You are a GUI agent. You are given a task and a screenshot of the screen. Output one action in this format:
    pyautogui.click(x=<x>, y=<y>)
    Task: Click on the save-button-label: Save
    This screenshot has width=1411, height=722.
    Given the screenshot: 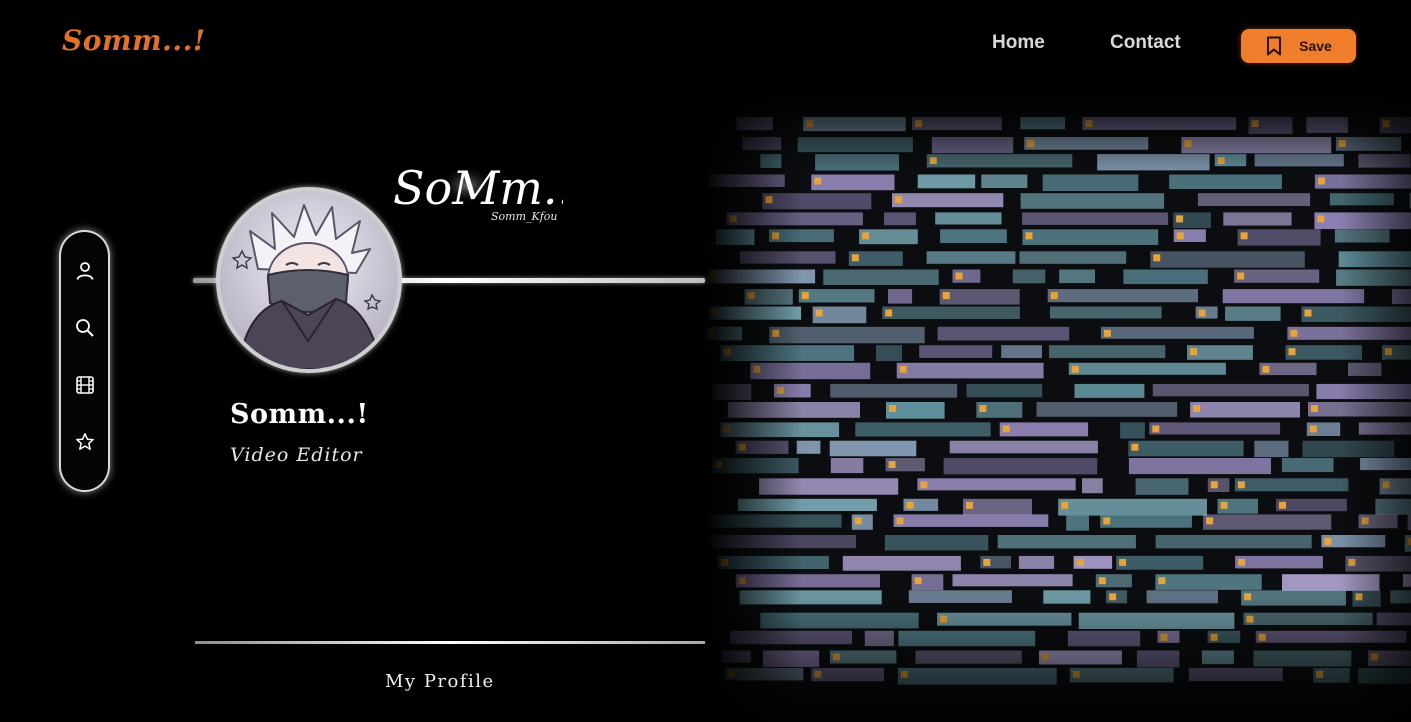 What is the action you would take?
    pyautogui.click(x=1315, y=46)
    